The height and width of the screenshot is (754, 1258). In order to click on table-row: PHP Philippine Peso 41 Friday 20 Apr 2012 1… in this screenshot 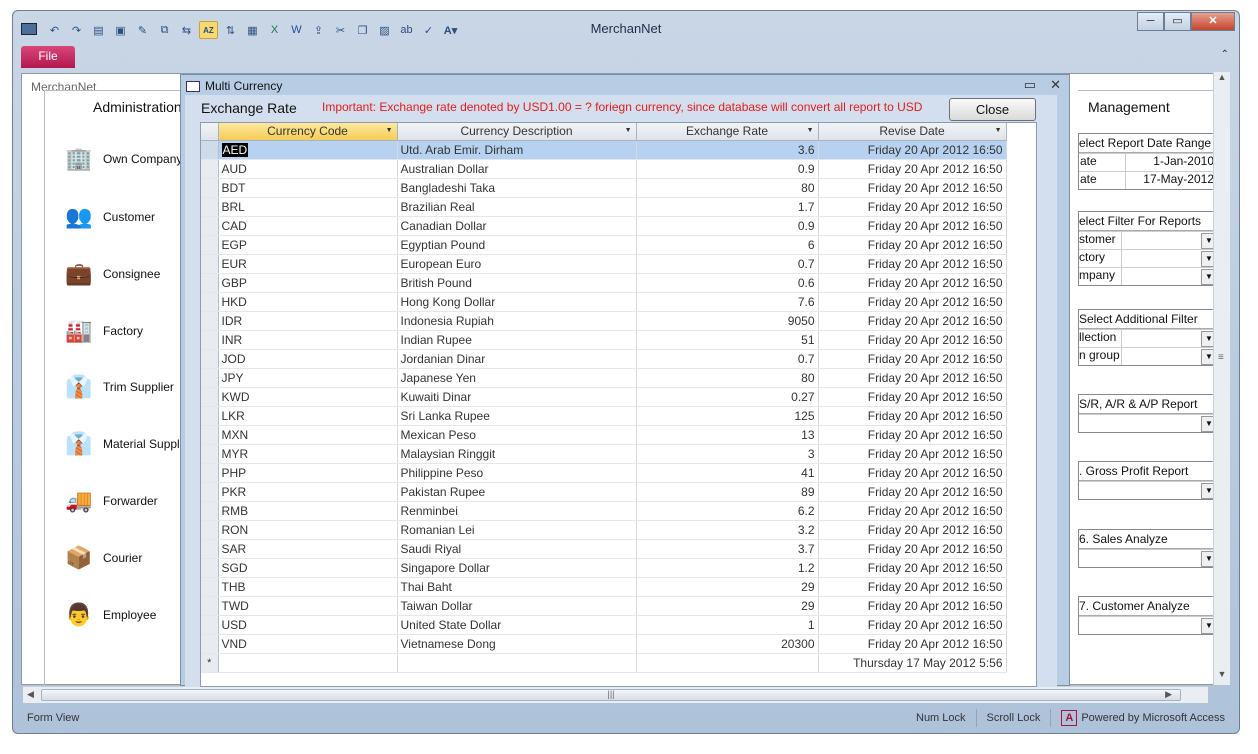, I will do `click(604, 473)`.